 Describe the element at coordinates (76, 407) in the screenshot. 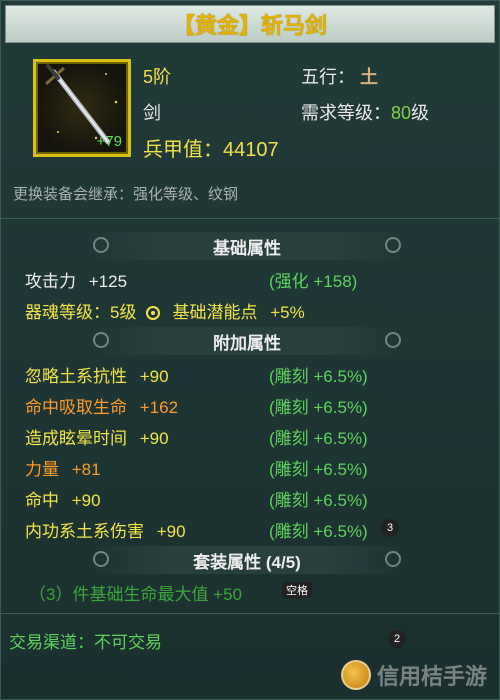

I see `attr-name: 命中吸取生命` at that location.